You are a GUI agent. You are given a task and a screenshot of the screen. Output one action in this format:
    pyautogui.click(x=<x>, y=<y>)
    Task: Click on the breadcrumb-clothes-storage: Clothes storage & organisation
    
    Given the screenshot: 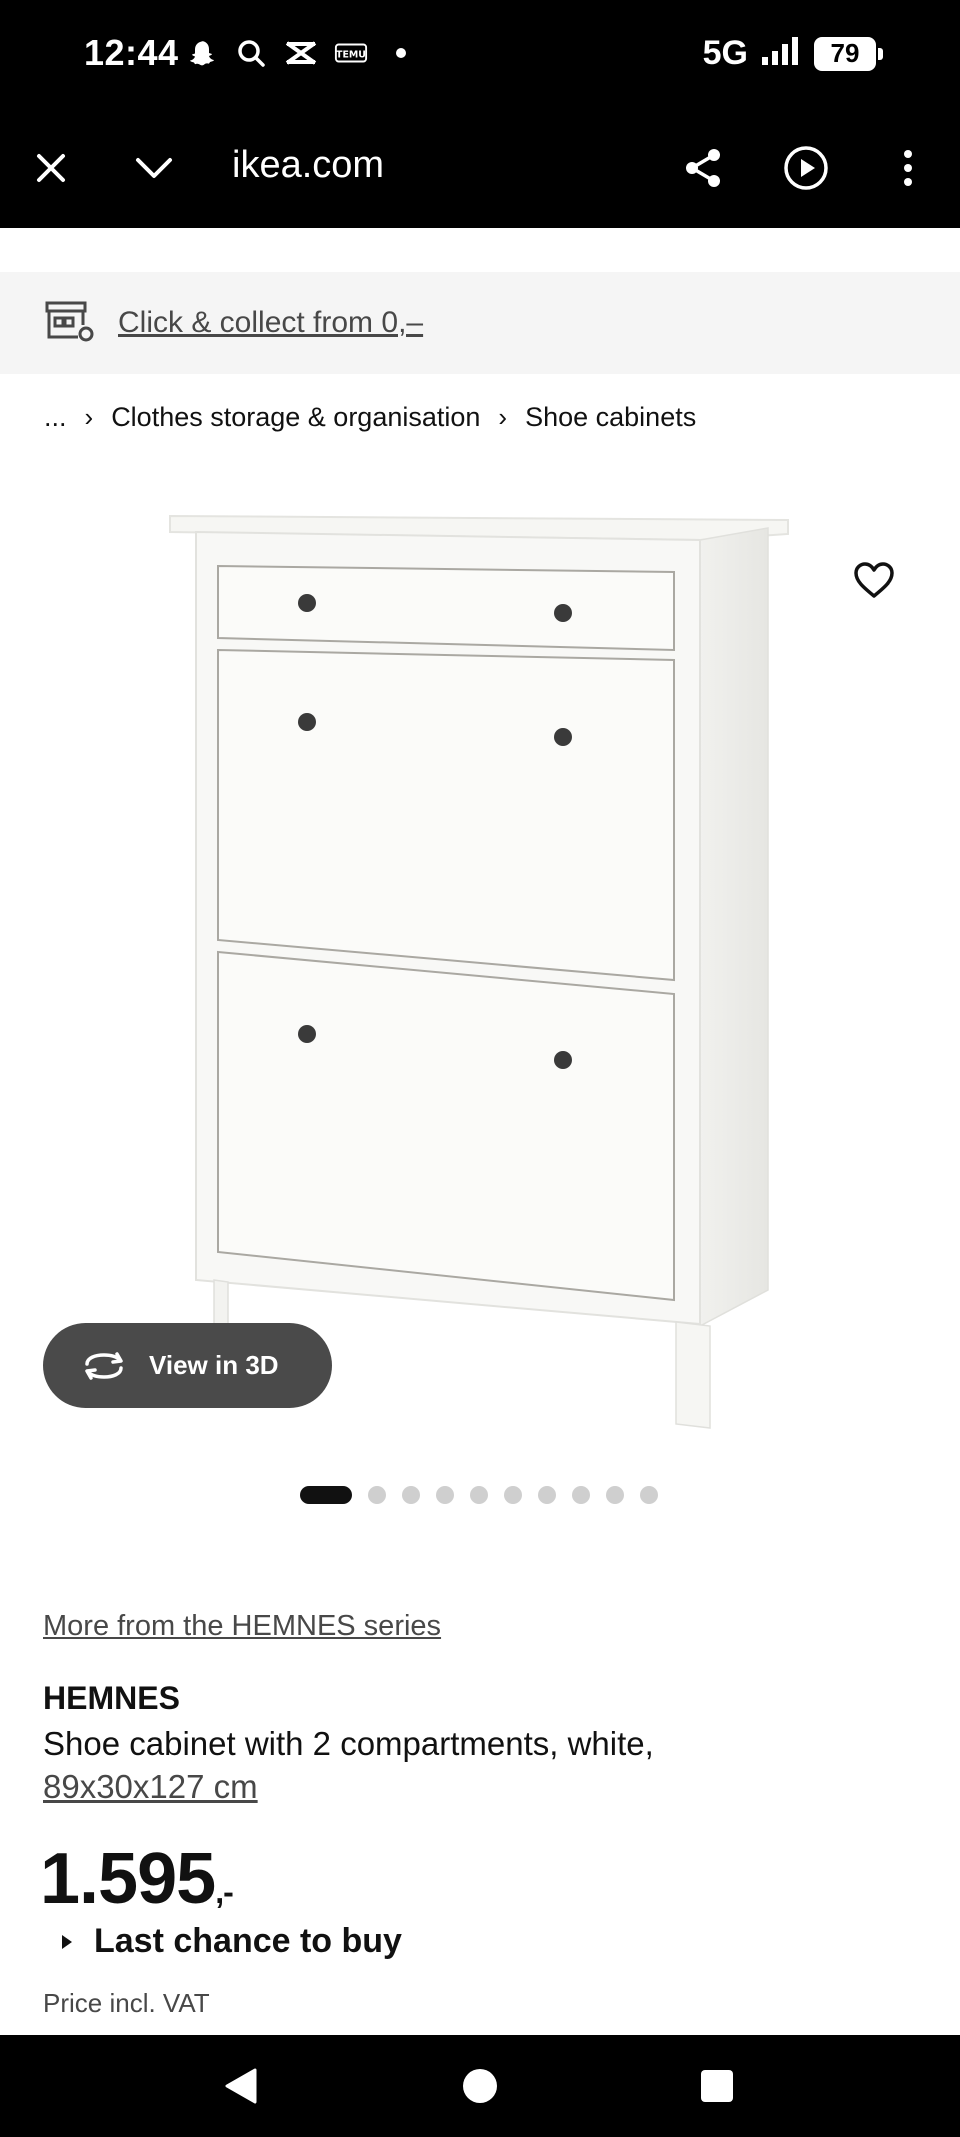 What is the action you would take?
    pyautogui.click(x=295, y=417)
    